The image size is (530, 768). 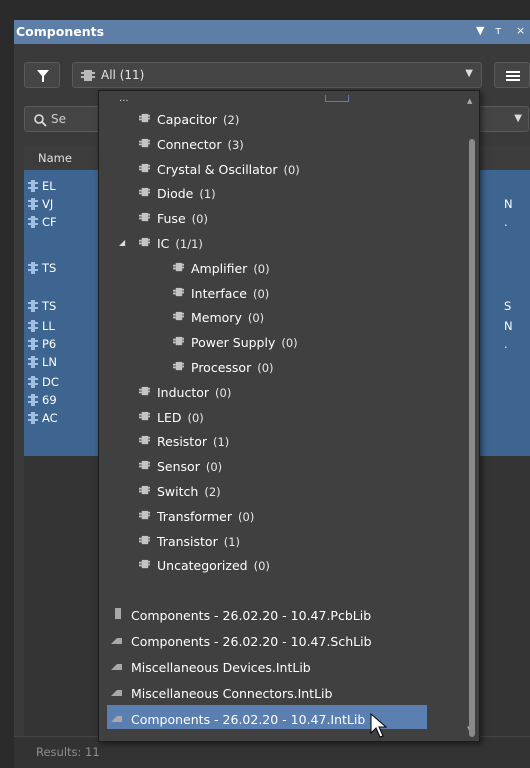 I want to click on mouse-cursor-icon, so click(x=379, y=725).